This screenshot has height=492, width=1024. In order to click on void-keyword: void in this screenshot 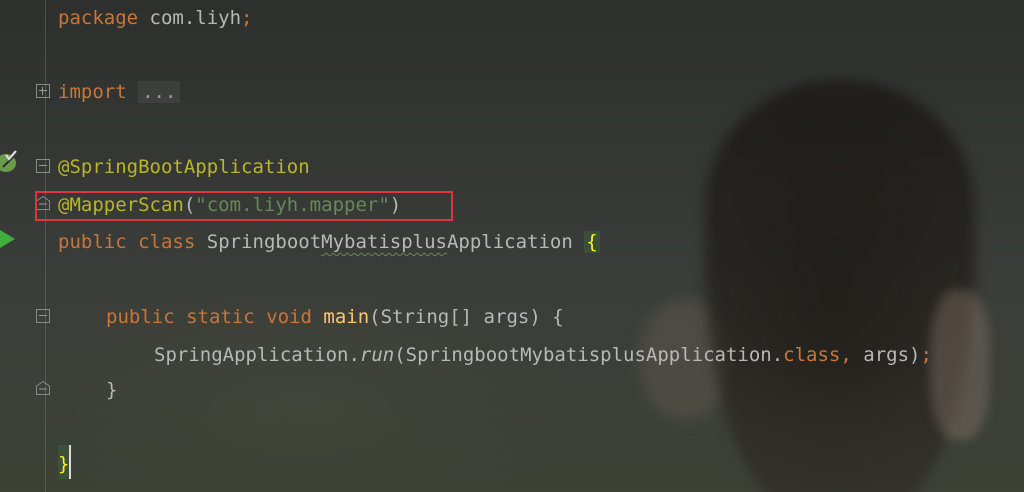, I will do `click(289, 317)`.